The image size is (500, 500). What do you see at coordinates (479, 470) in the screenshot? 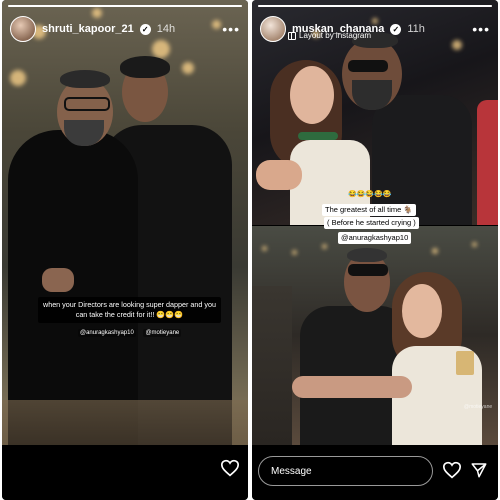
I see `send-icon` at bounding box center [479, 470].